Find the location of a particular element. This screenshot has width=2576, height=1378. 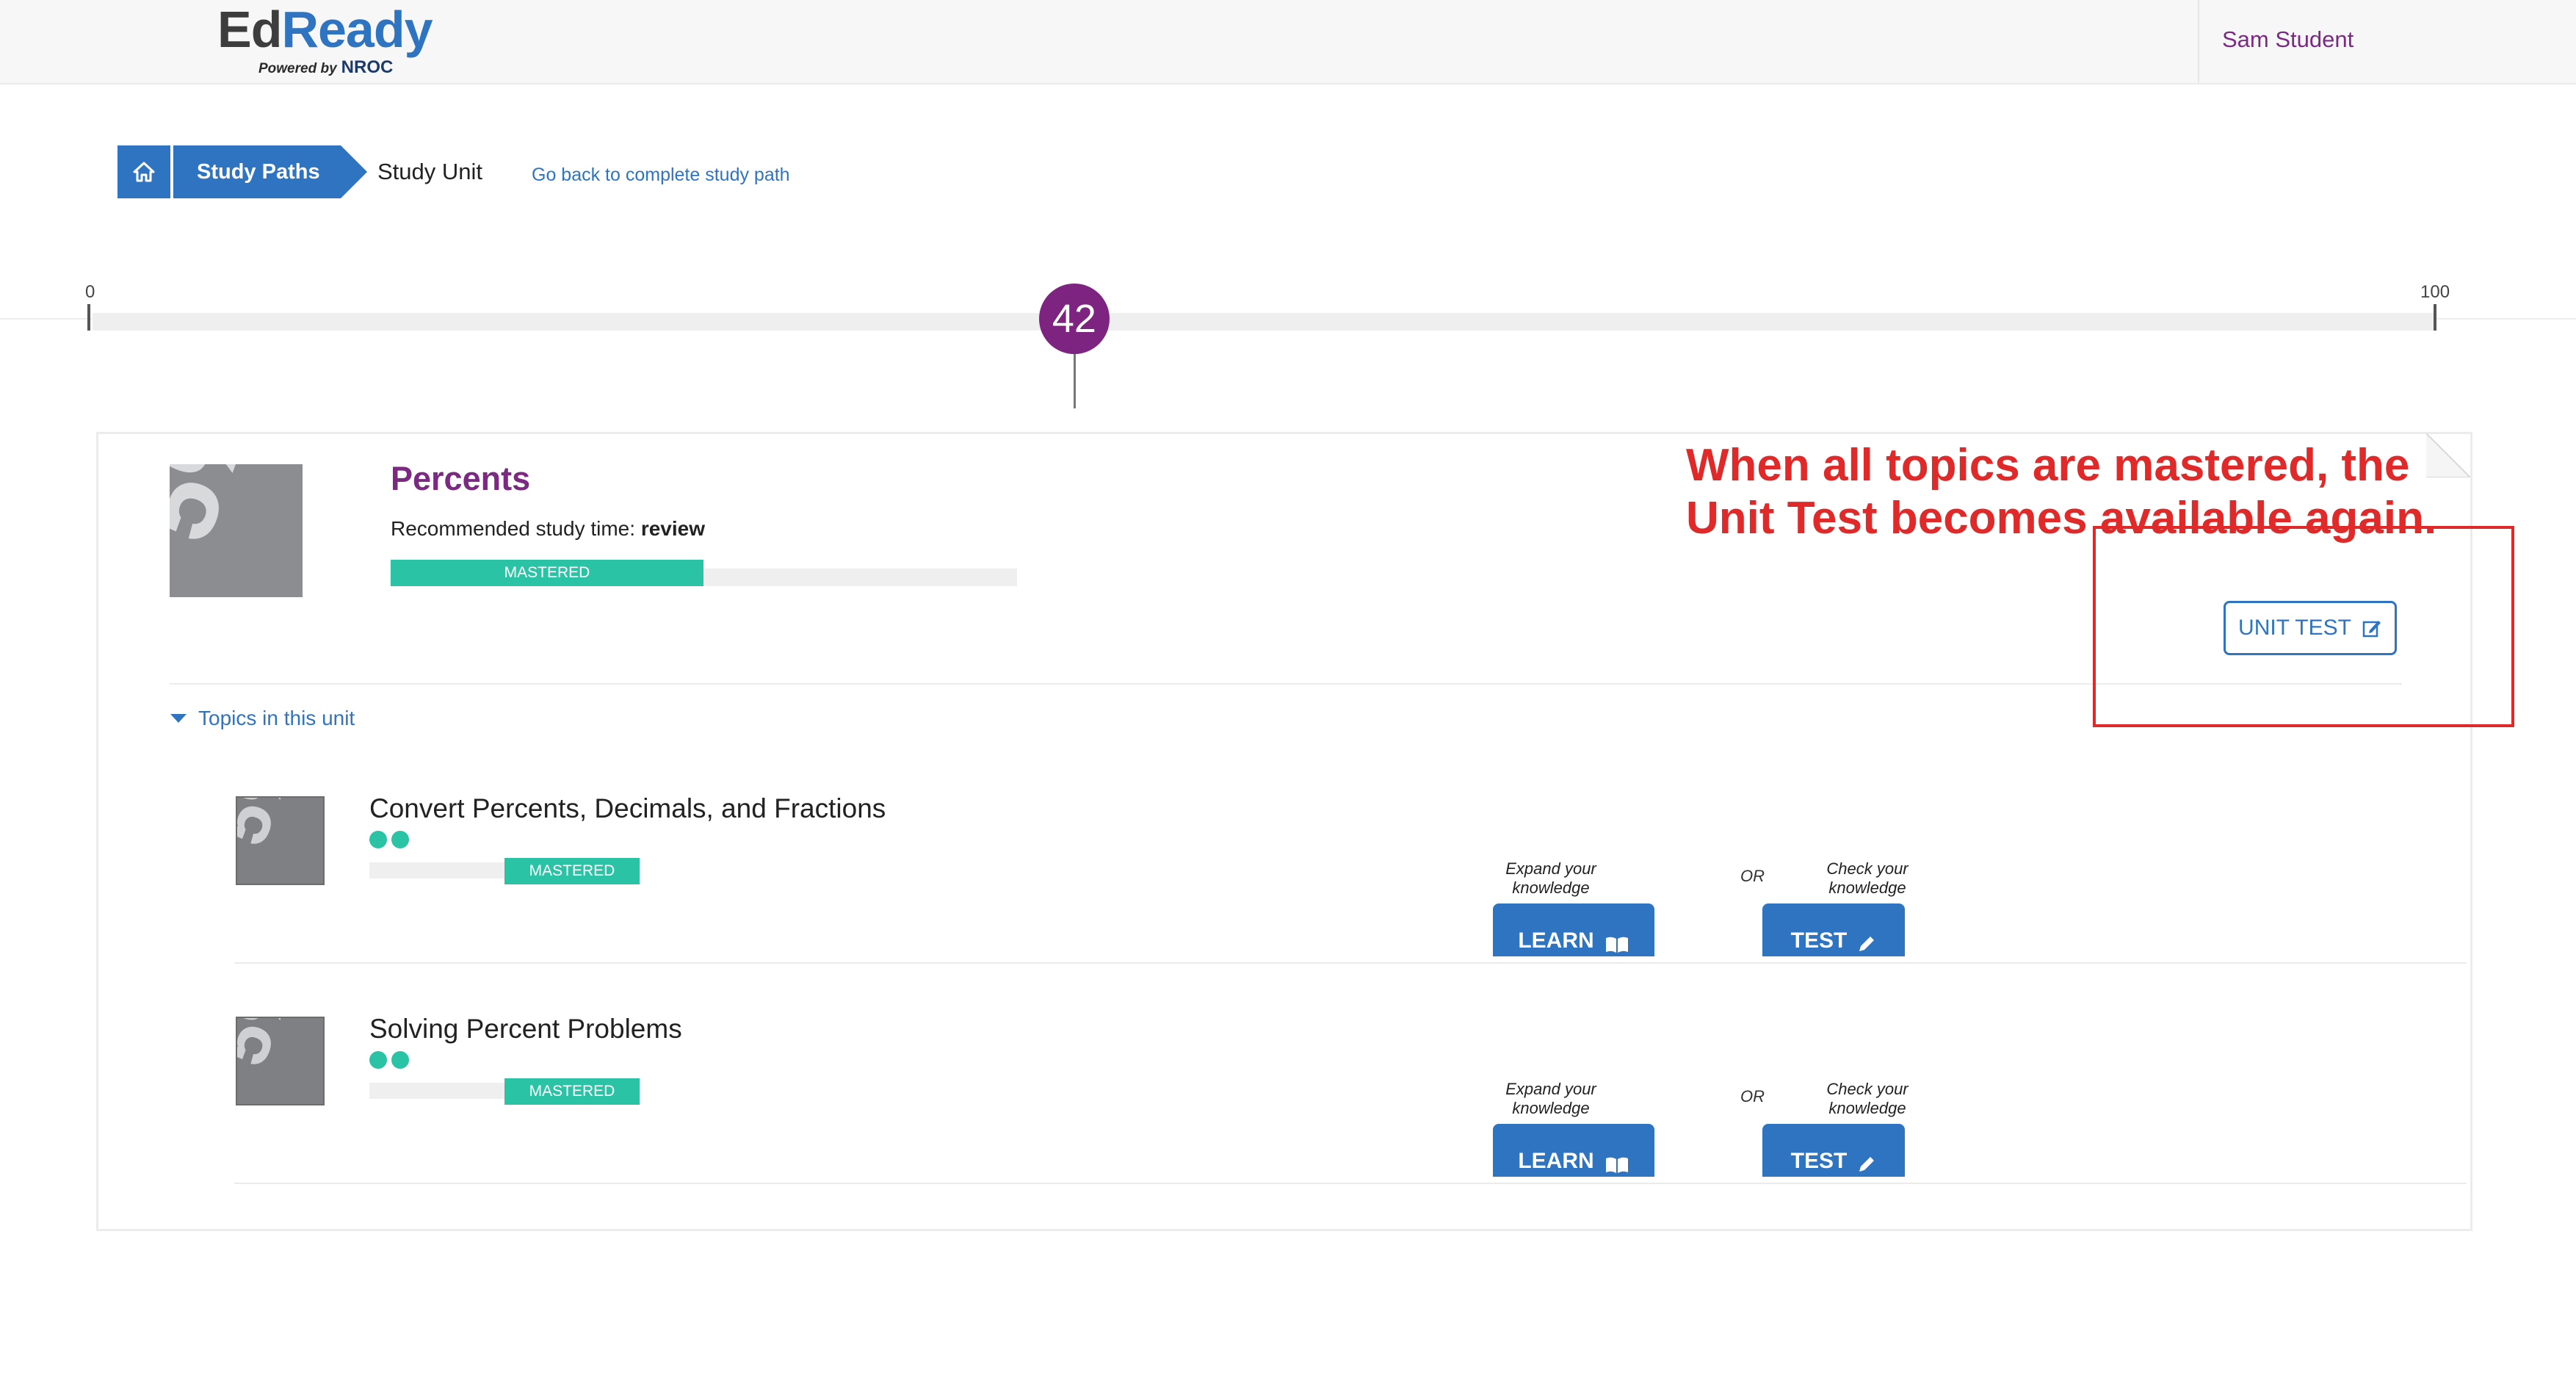

home-icon is located at coordinates (144, 172).